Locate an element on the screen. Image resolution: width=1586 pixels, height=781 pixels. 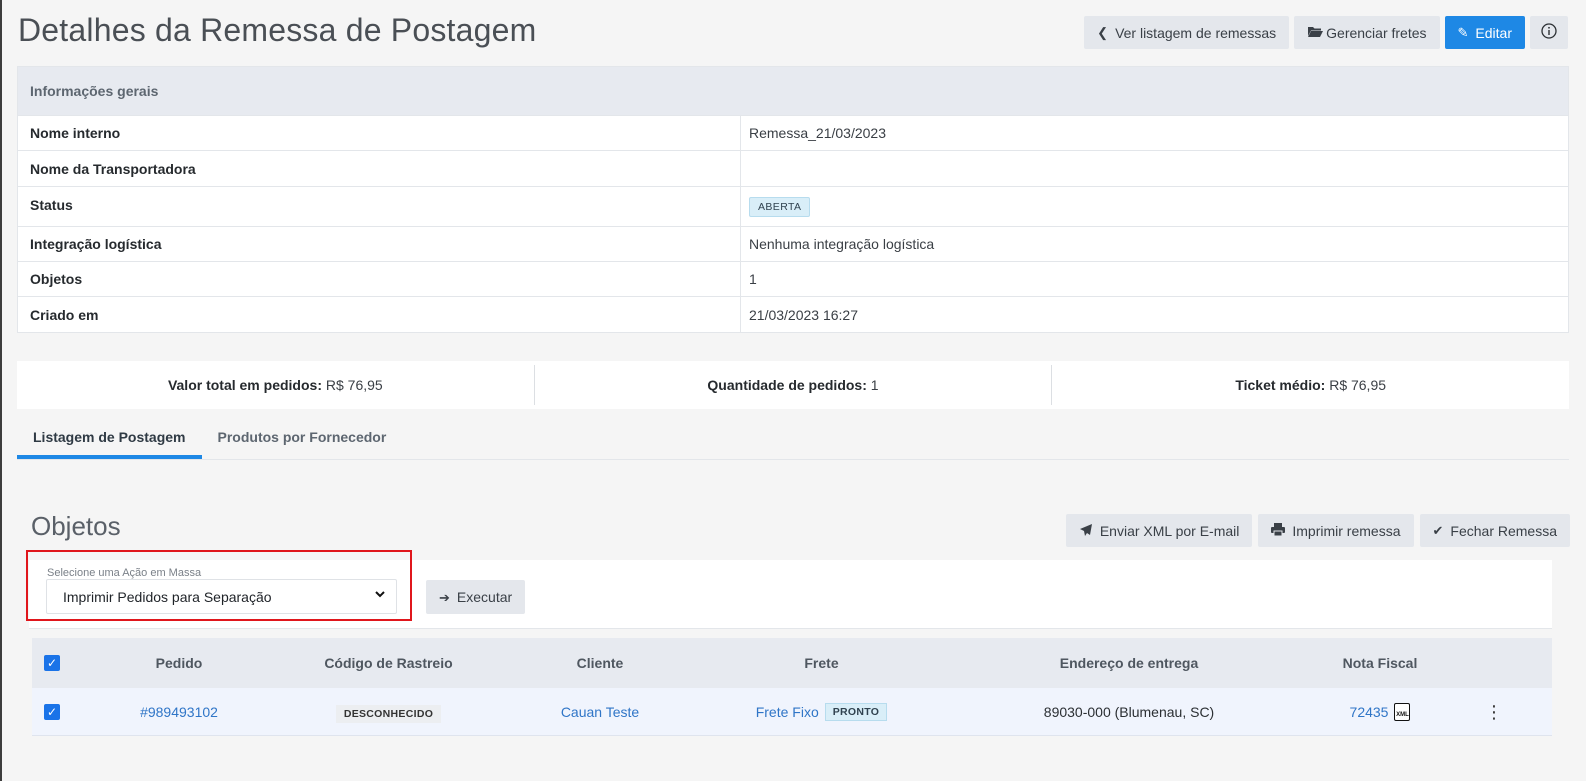
info-row-carrier: Nome da Transportadora is located at coordinates (793, 169).